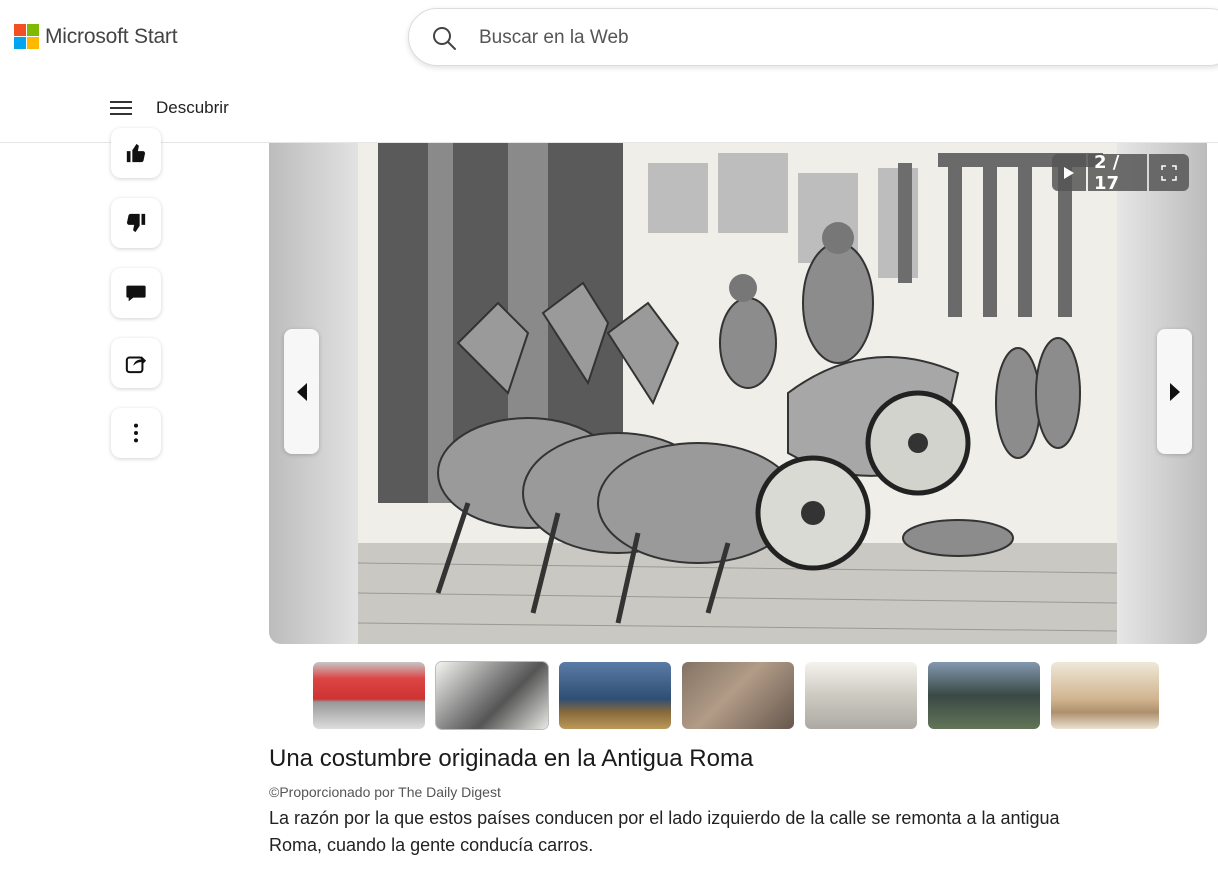 The height and width of the screenshot is (880, 1218). Describe the element at coordinates (192, 108) in the screenshot. I see `discover-menu-label: Descubrir` at that location.